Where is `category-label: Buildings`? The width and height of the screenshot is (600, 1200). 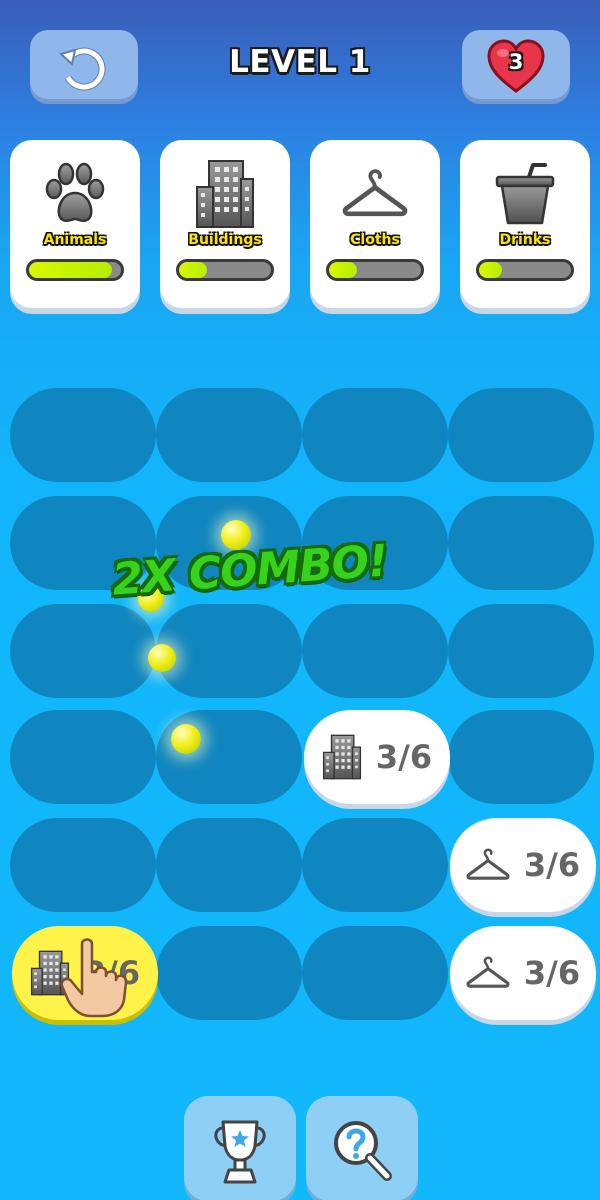
category-label: Buildings is located at coordinates (225, 240).